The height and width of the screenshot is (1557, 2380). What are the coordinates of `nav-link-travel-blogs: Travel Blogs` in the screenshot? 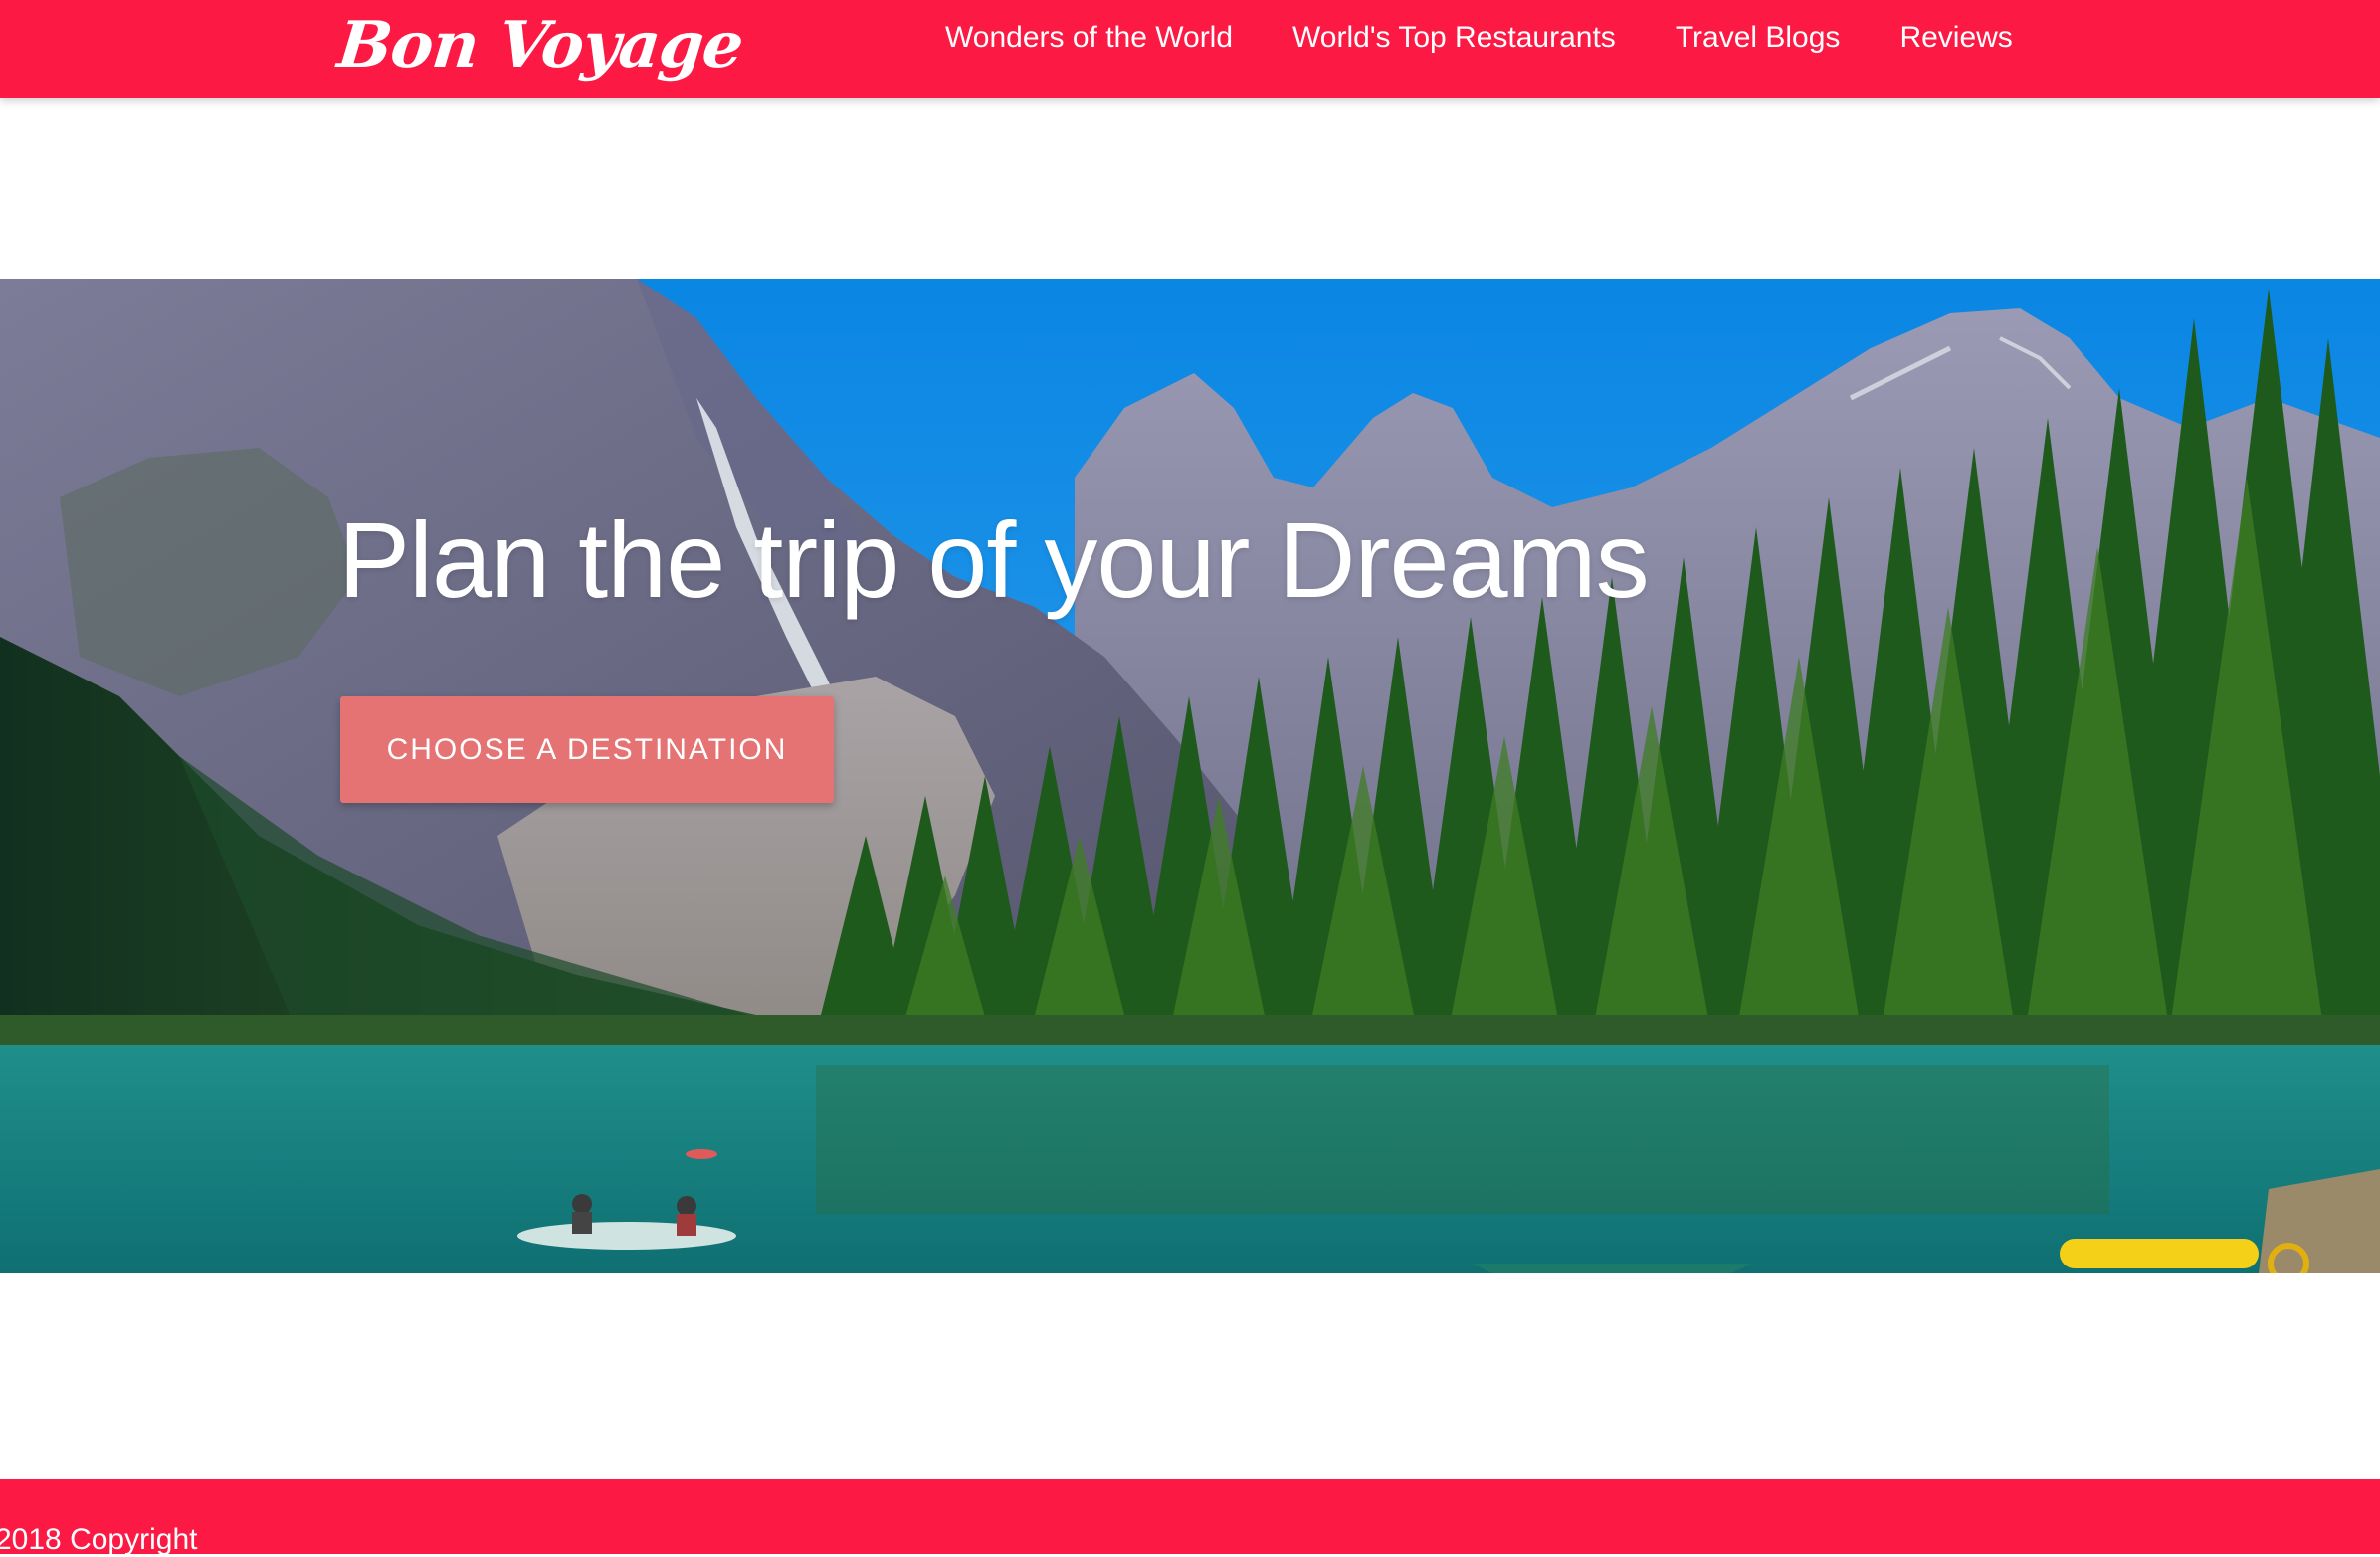 It's located at (1758, 38).